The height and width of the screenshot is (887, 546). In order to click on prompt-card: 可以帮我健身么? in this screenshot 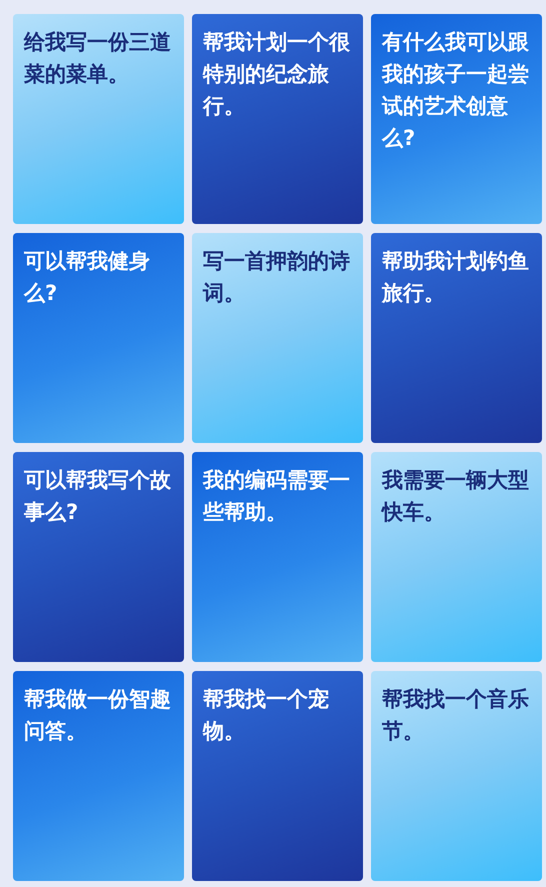, I will do `click(98, 338)`.